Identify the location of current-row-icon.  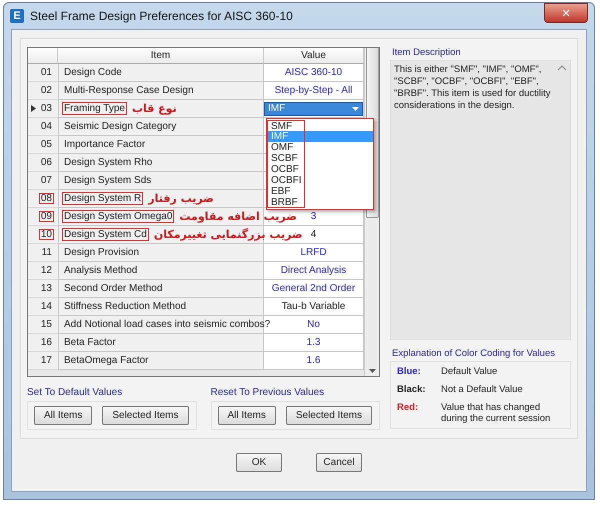
(33, 108).